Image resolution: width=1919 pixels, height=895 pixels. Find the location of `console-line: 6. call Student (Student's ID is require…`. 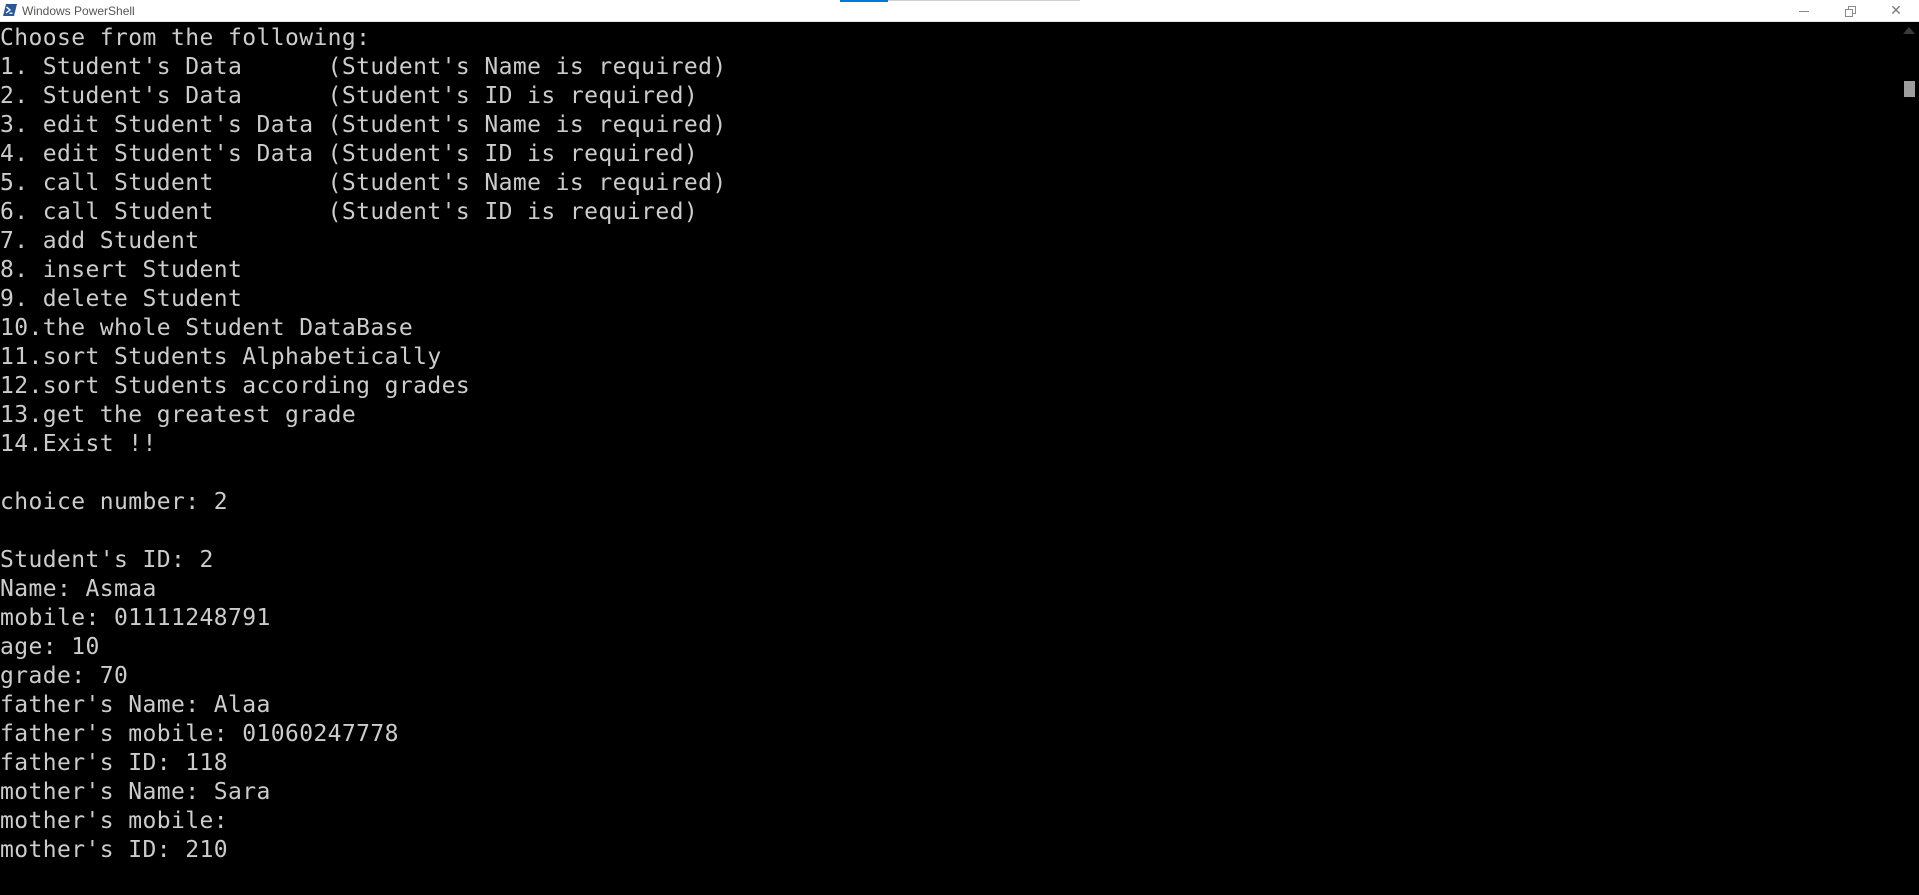

console-line: 6. call Student (Student's ID is require… is located at coordinates (349, 212).